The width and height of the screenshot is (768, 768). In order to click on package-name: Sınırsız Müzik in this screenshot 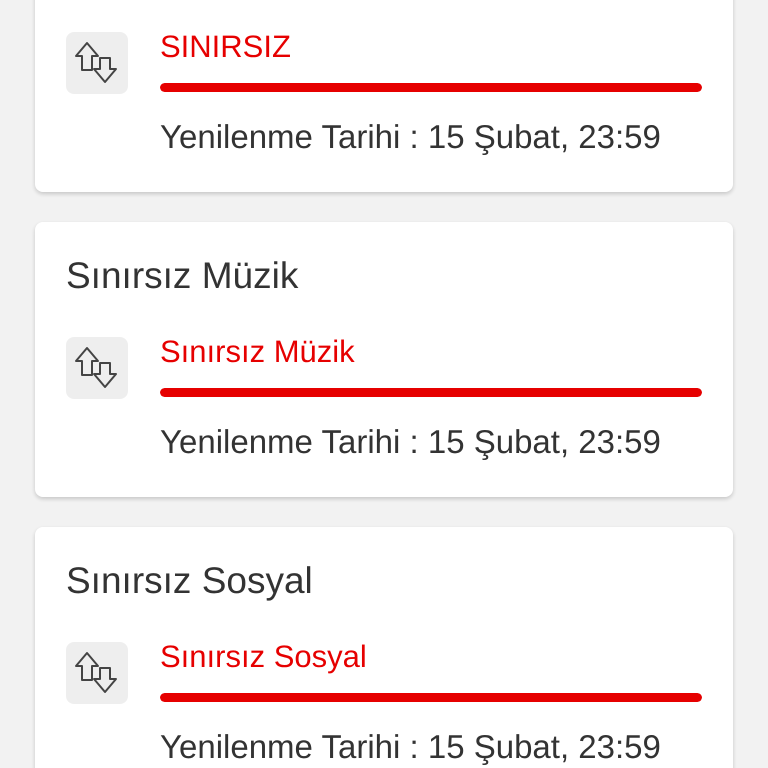, I will do `click(257, 352)`.